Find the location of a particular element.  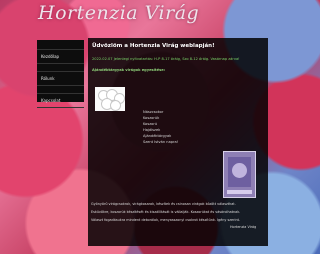

signature: Hortenzia Virág is located at coordinates (243, 227).